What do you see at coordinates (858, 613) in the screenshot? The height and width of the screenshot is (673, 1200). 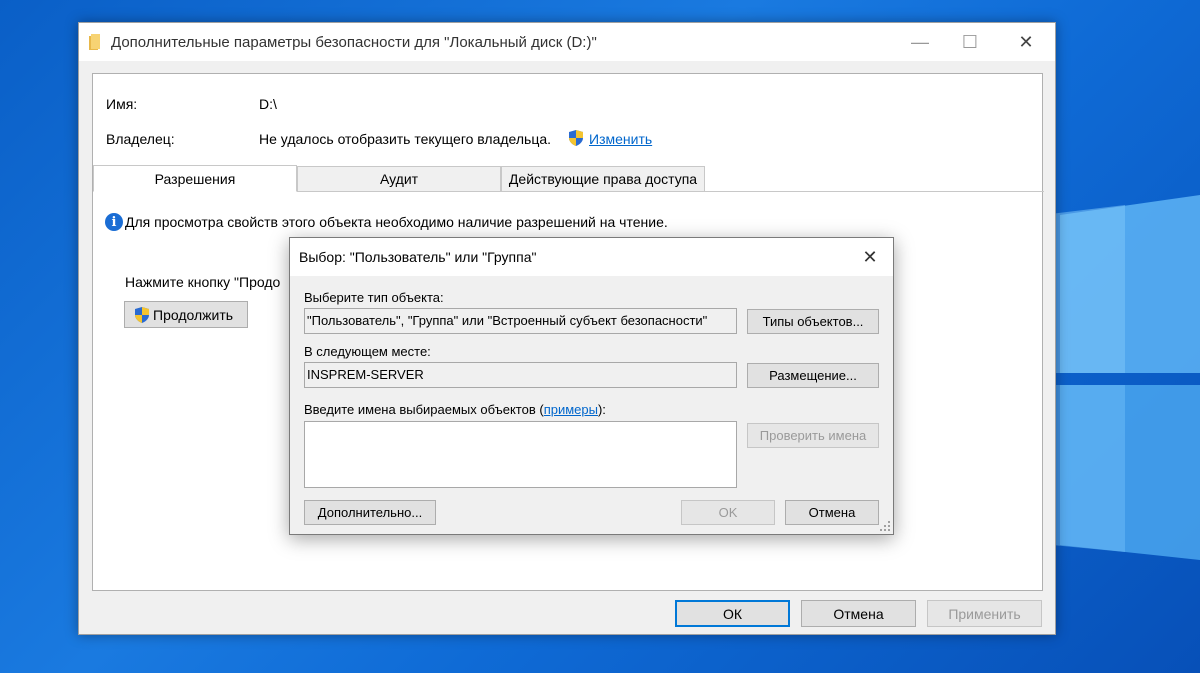 I see `cancel-button: Отмена` at bounding box center [858, 613].